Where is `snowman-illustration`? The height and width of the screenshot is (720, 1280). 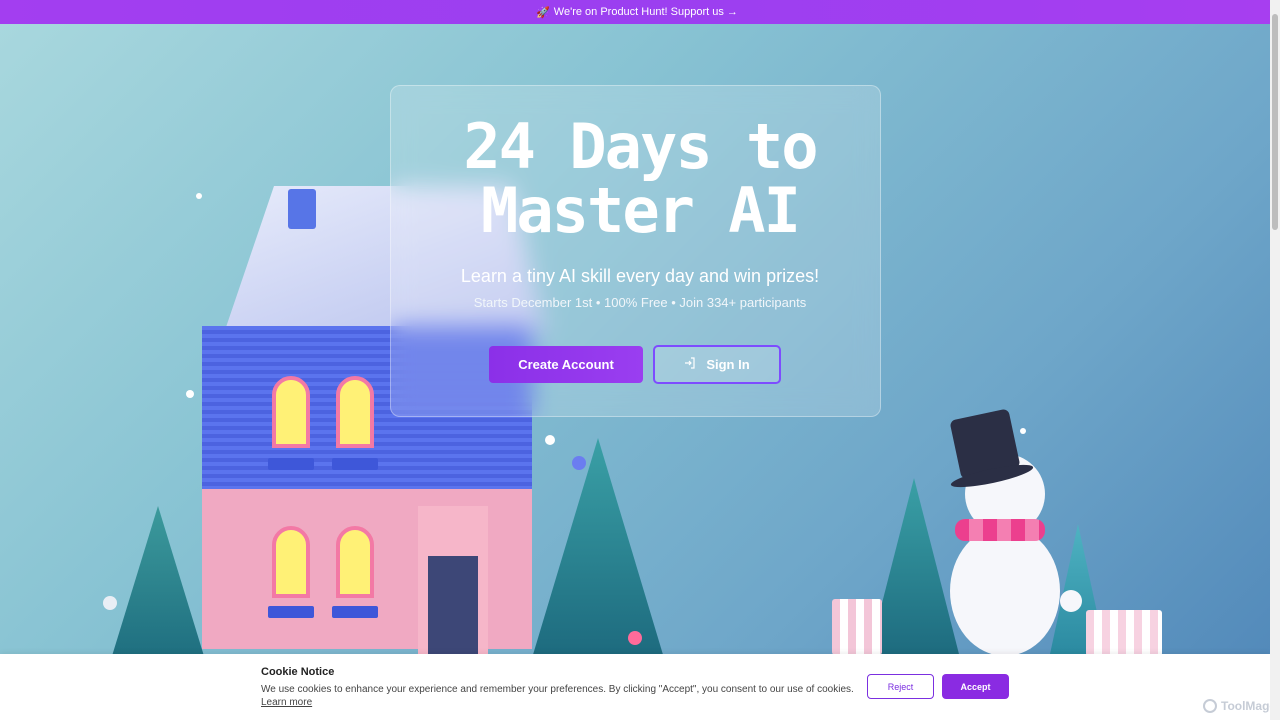 snowman-illustration is located at coordinates (1005, 590).